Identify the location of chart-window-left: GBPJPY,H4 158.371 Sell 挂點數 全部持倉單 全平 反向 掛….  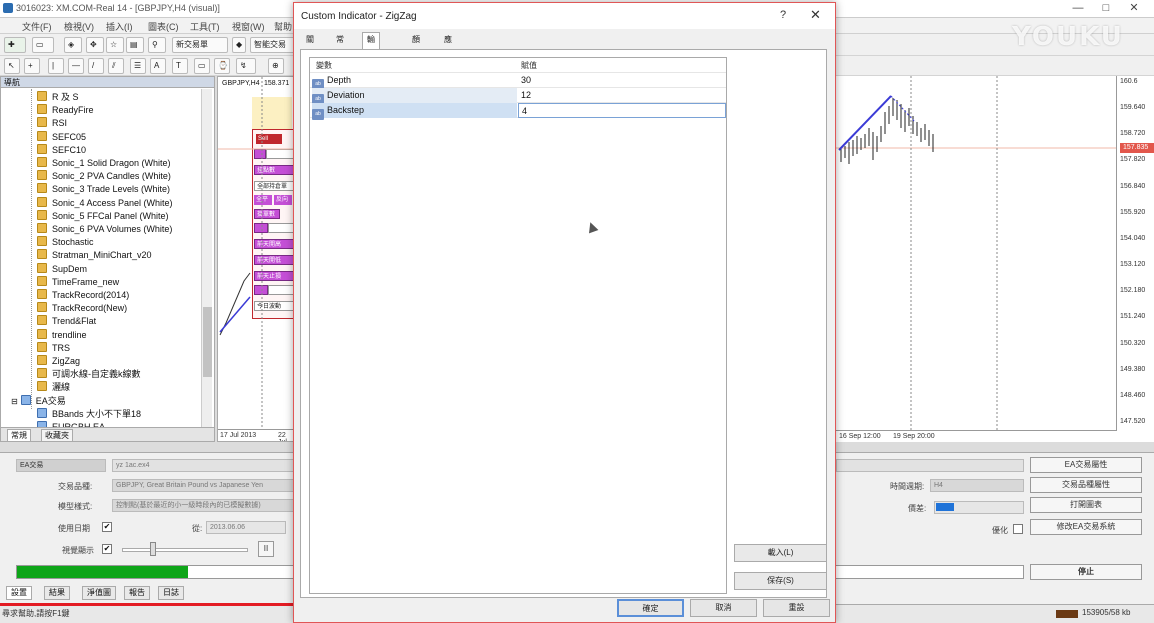
(256, 259).